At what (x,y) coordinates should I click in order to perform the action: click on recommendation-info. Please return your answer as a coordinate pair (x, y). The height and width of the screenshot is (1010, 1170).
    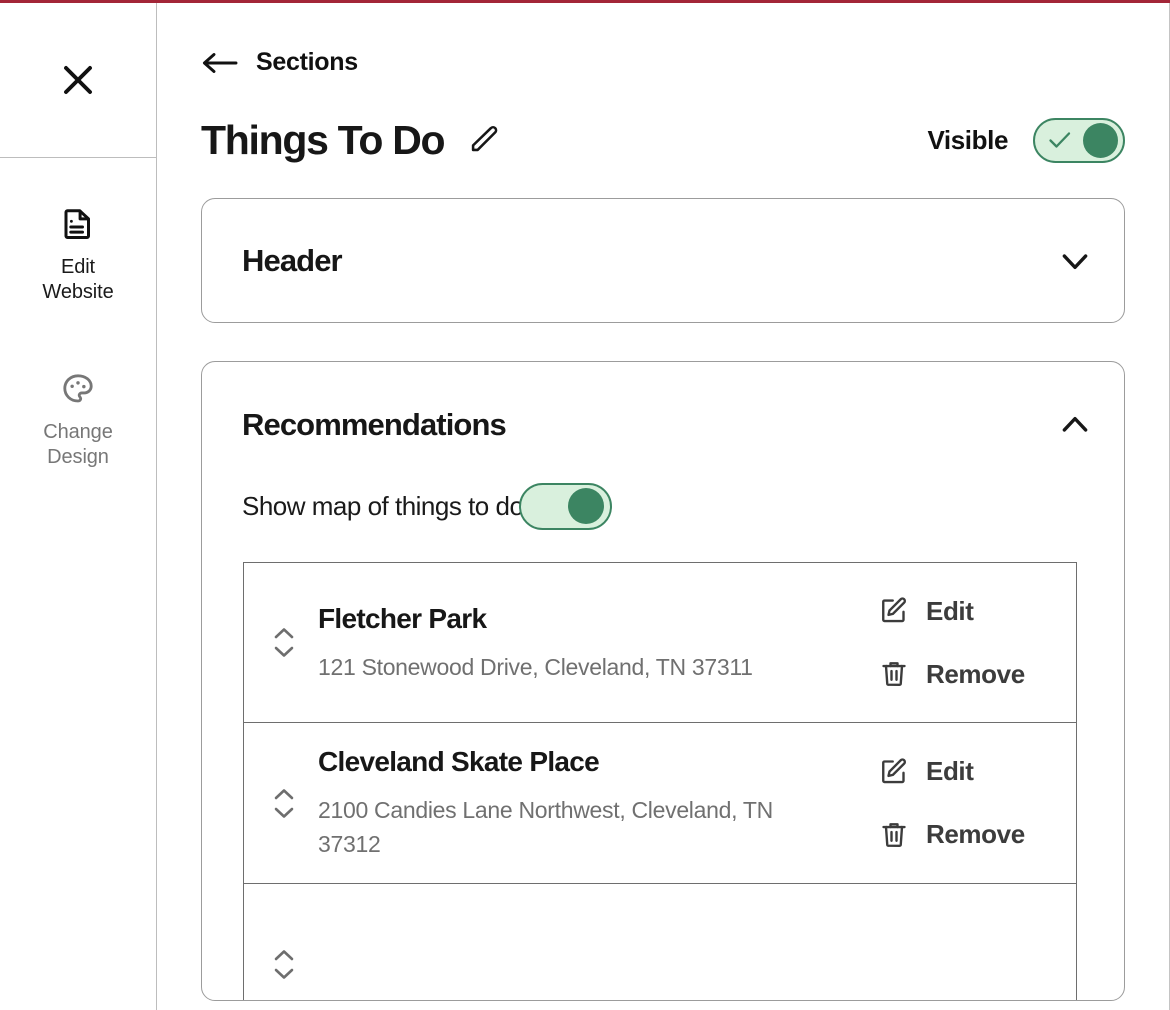
    Looking at the image, I should click on (553, 964).